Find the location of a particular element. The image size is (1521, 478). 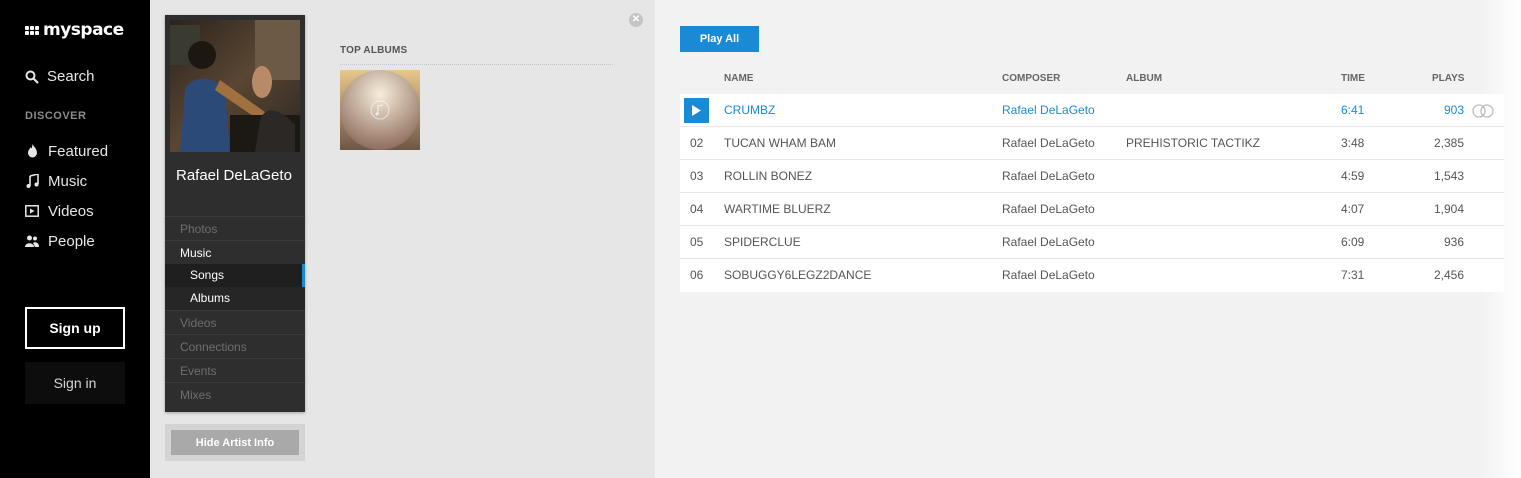

song-time: 3:48 is located at coordinates (1353, 143).